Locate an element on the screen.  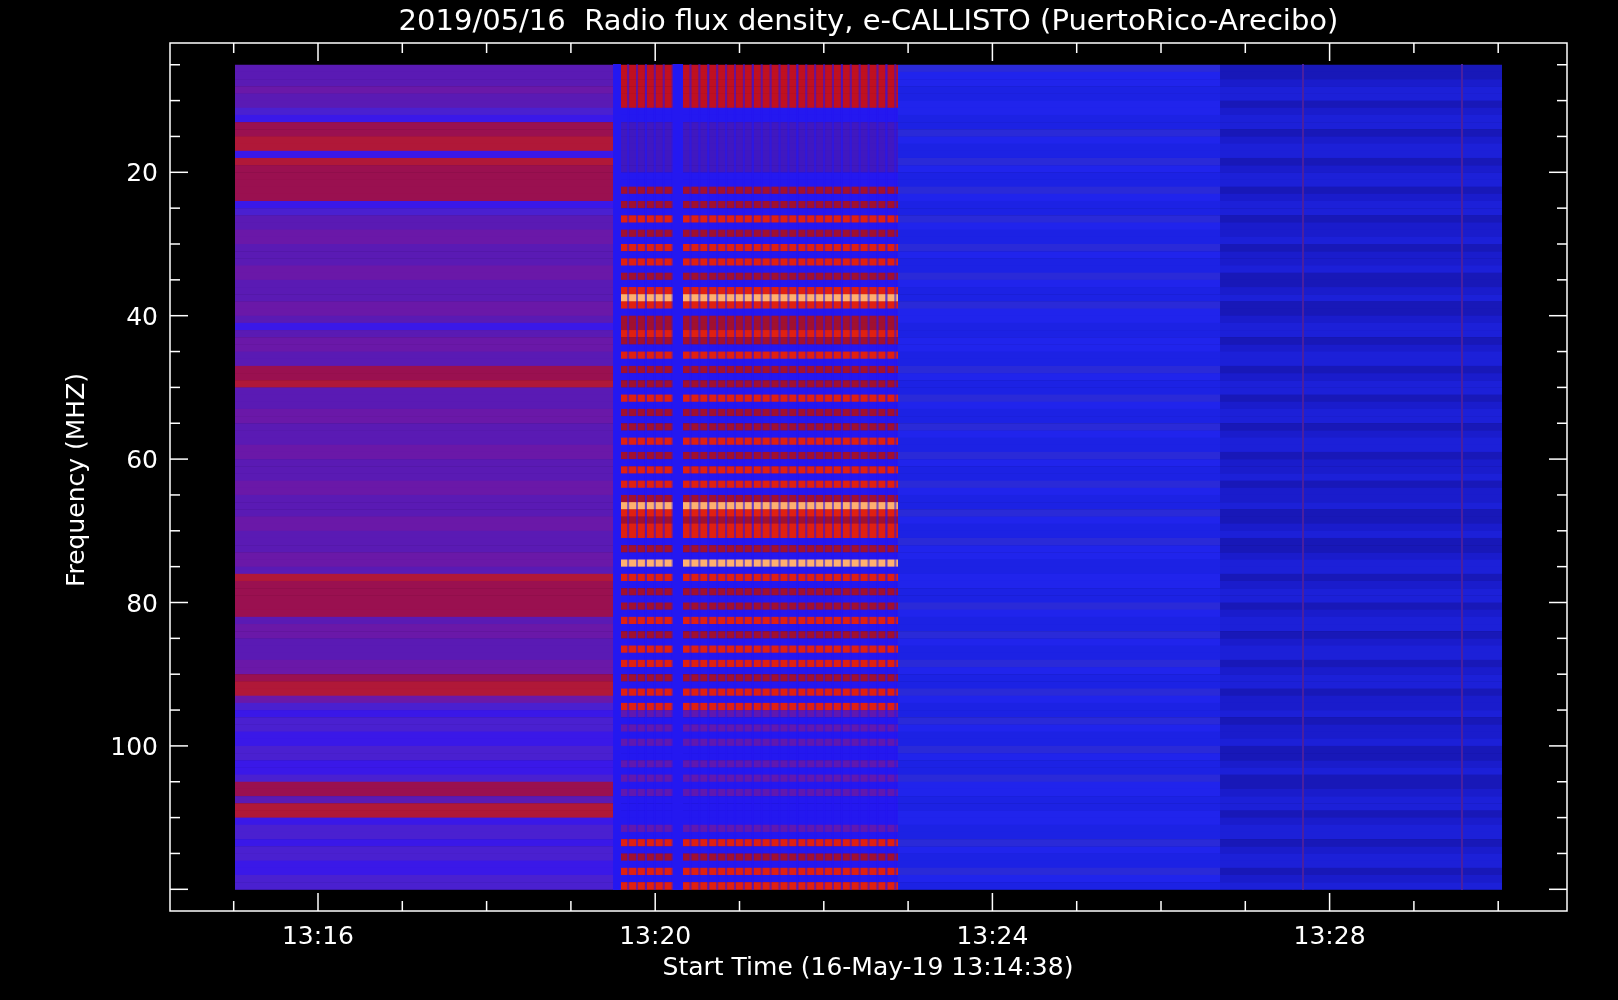
y-tick-label: 80 is located at coordinates (142, 603).